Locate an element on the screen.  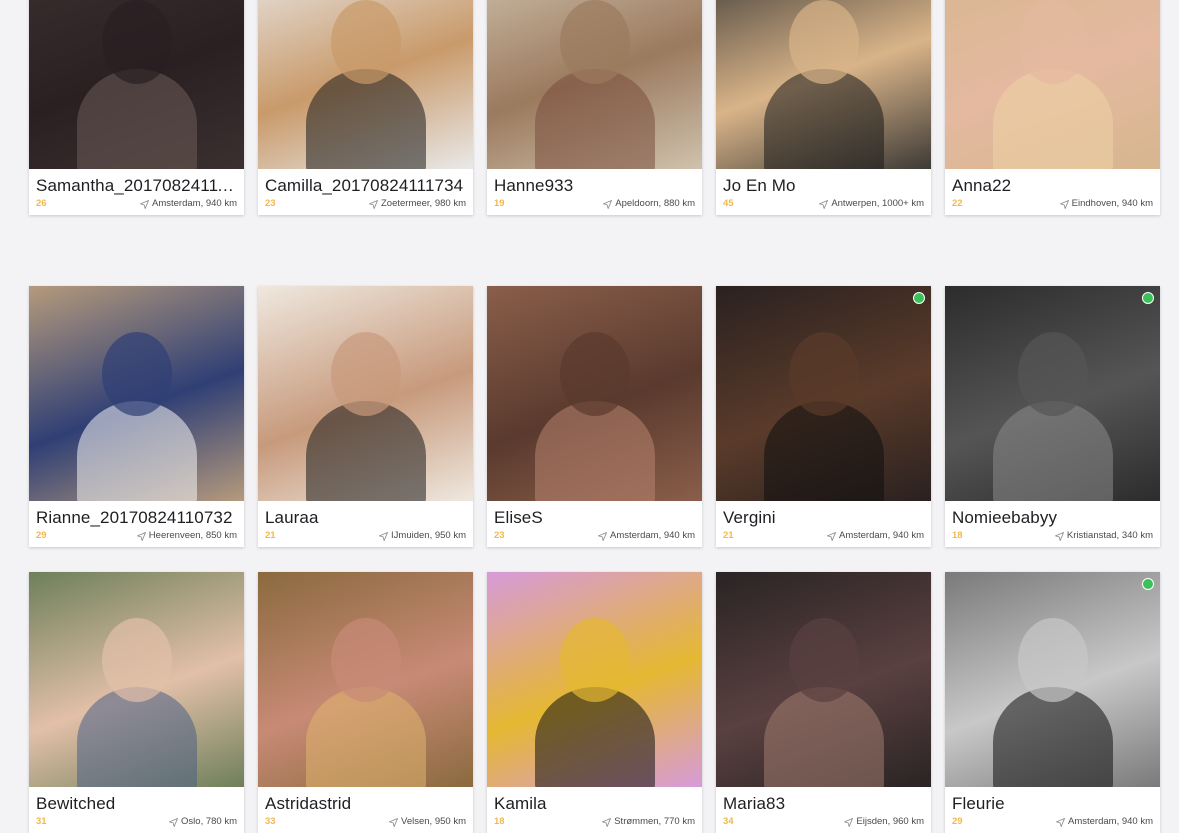
profile-location: Zoetermeer, 980 km is located at coordinates (417, 204).